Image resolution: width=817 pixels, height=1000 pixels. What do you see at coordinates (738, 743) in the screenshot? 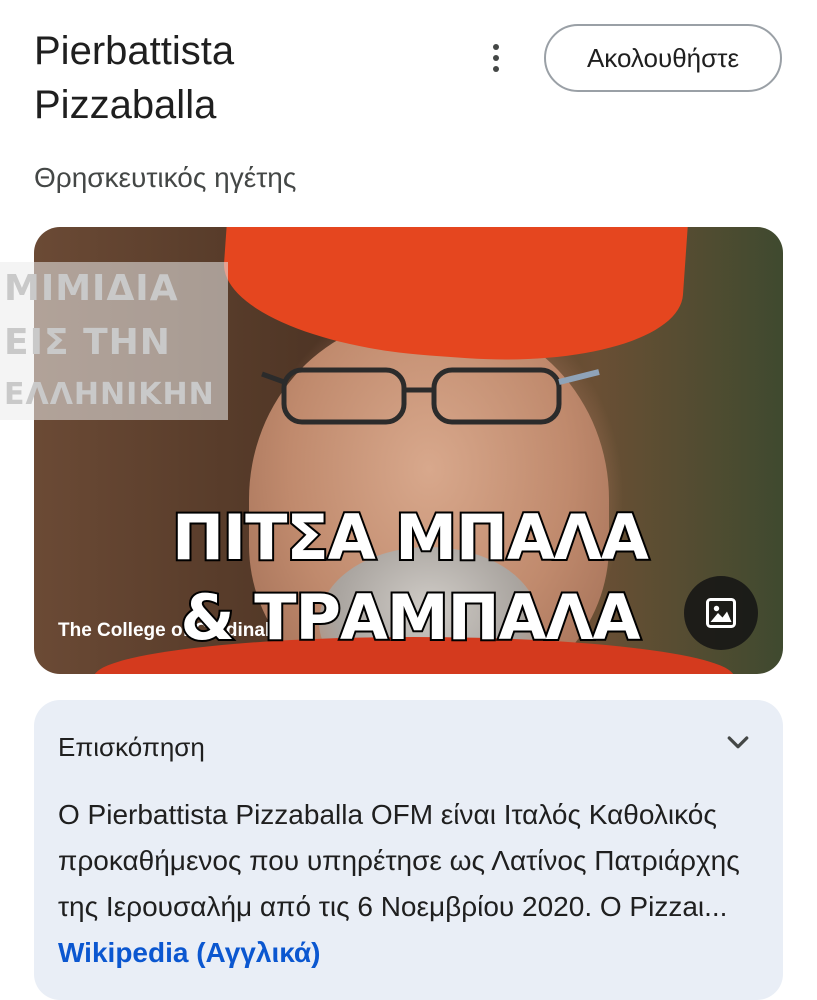
I see `chevron-down-icon` at bounding box center [738, 743].